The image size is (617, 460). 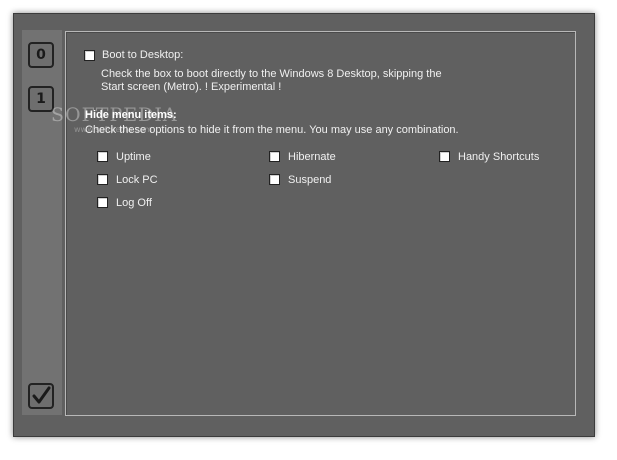 I want to click on suspend-label: Suspend, so click(x=309, y=180).